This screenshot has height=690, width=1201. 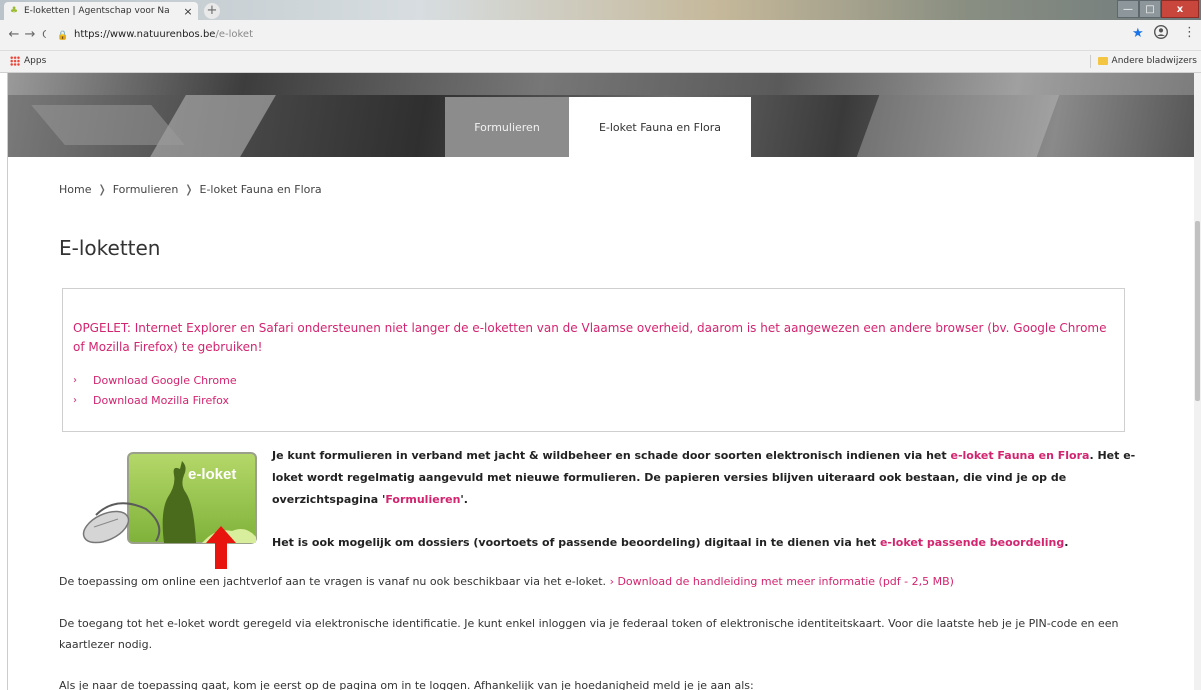 What do you see at coordinates (1180, 9) in the screenshot?
I see `close-window-button: x` at bounding box center [1180, 9].